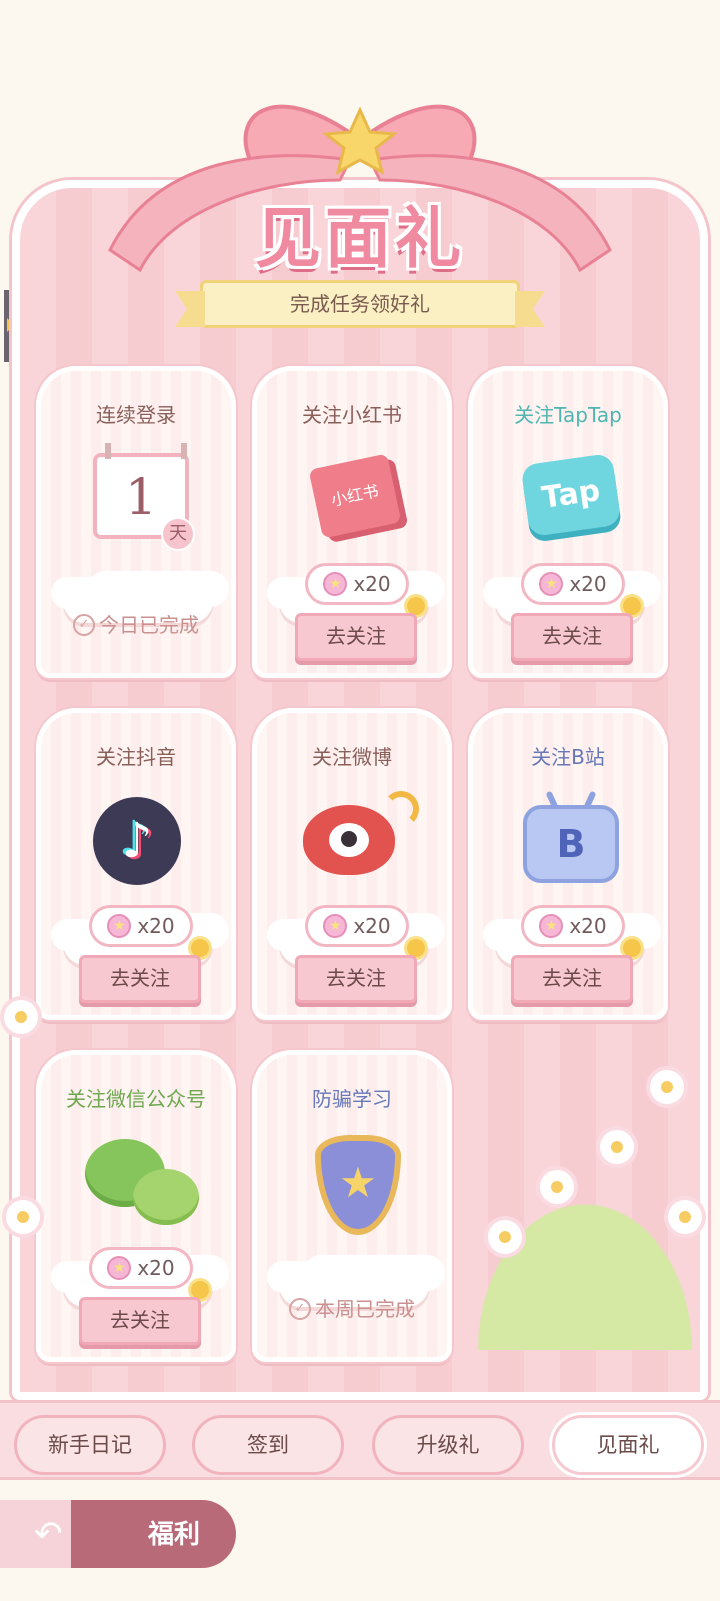  What do you see at coordinates (352, 757) in the screenshot?
I see `card-title: 关注微博` at bounding box center [352, 757].